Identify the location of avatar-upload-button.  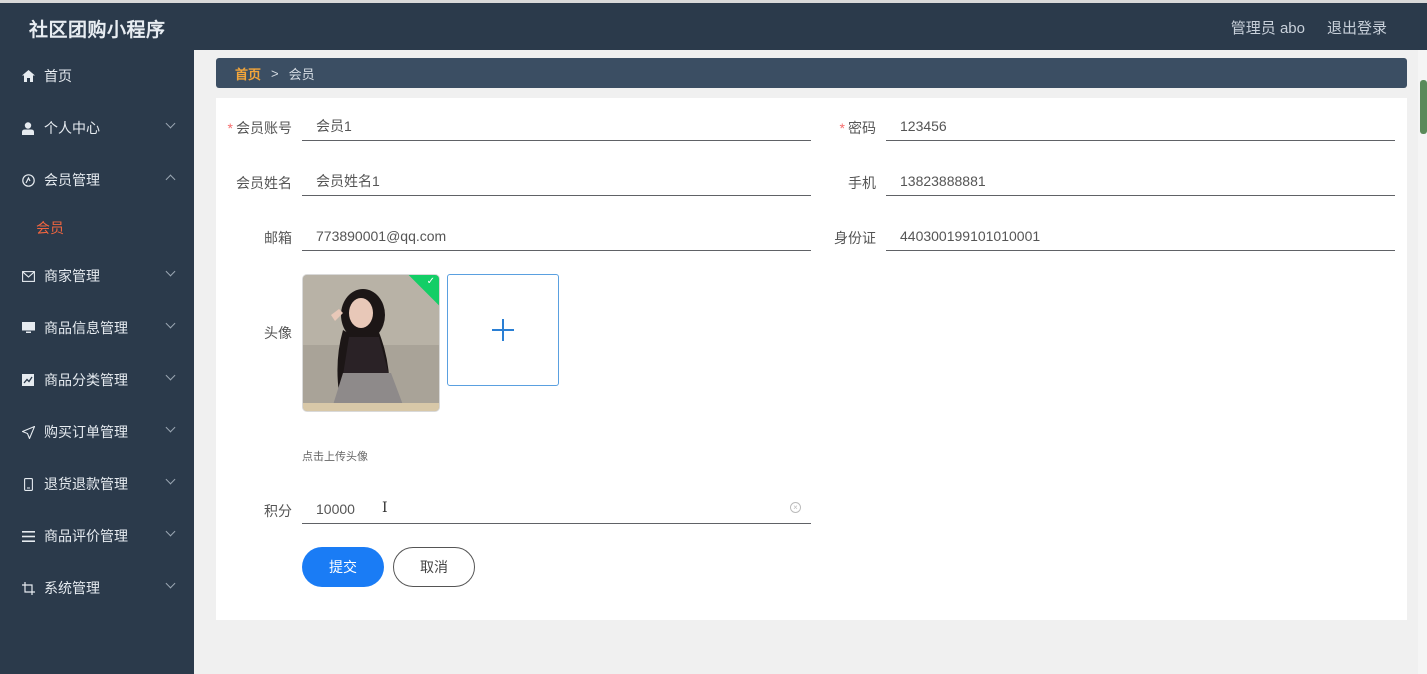
(503, 330).